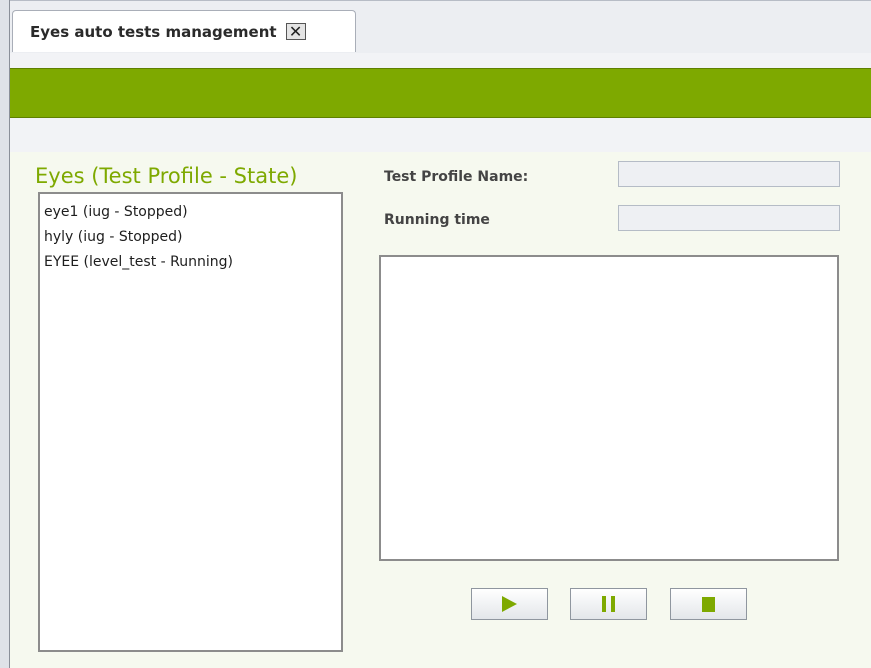 Image resolution: width=871 pixels, height=668 pixels. What do you see at coordinates (153, 31) in the screenshot?
I see `tab-title: Eyes auto tests management` at bounding box center [153, 31].